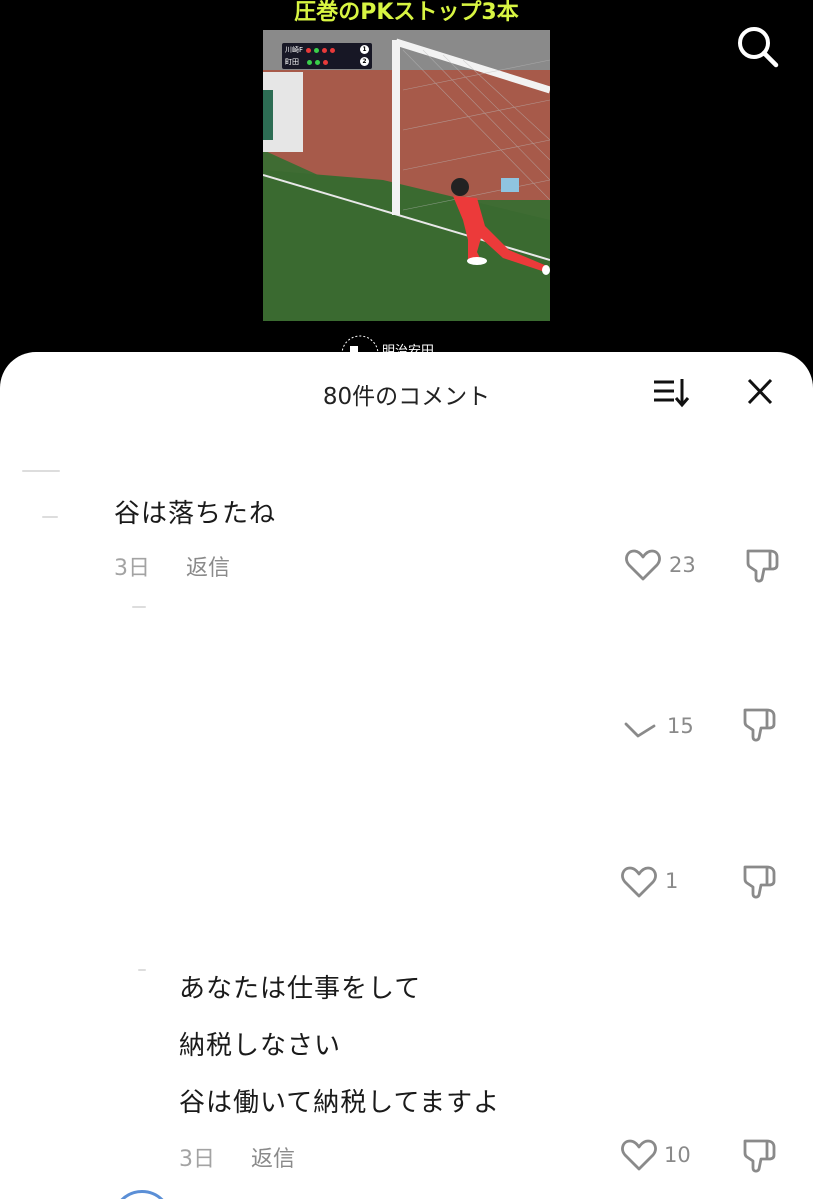  I want to click on search-icon, so click(757, 47).